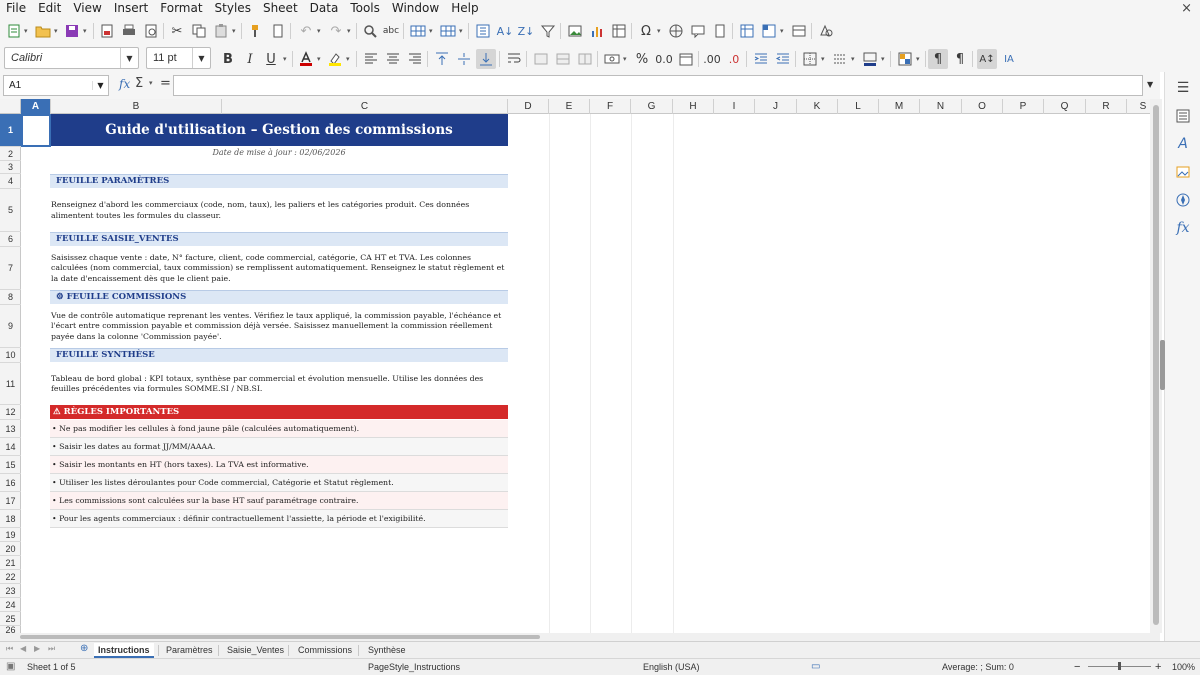 Image resolution: width=1200 pixels, height=675 pixels. I want to click on export-pdf-icon, so click(107, 31).